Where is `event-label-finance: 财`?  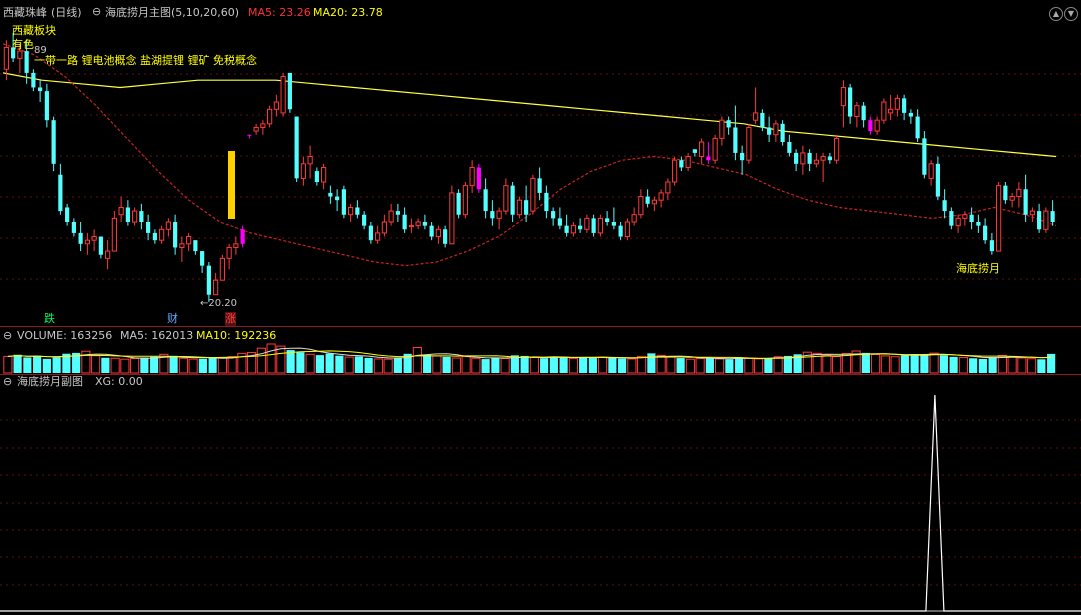 event-label-finance: 财 is located at coordinates (172, 319).